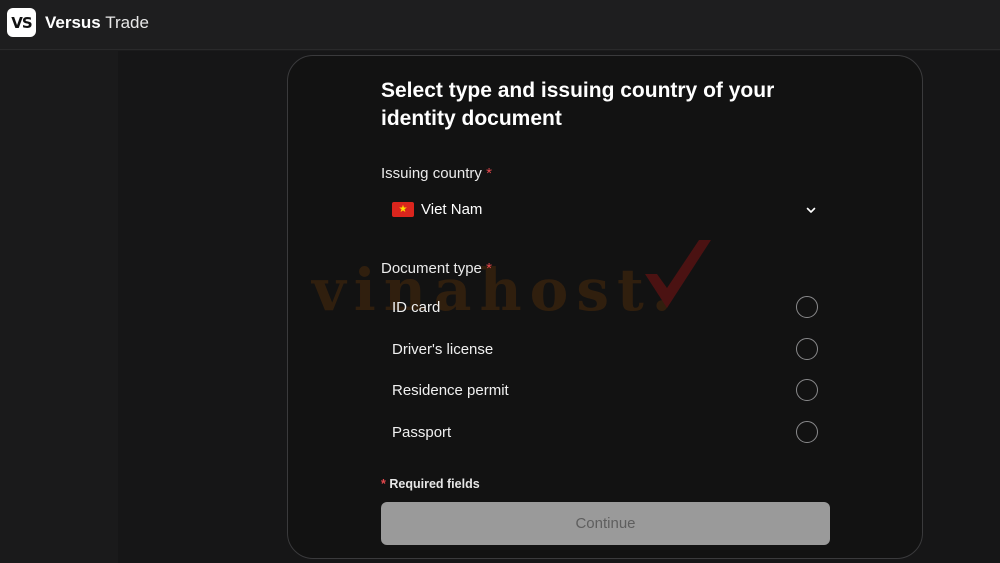 This screenshot has width=1000, height=563. What do you see at coordinates (21, 22) in the screenshot?
I see `versus-logo-icon: VS` at bounding box center [21, 22].